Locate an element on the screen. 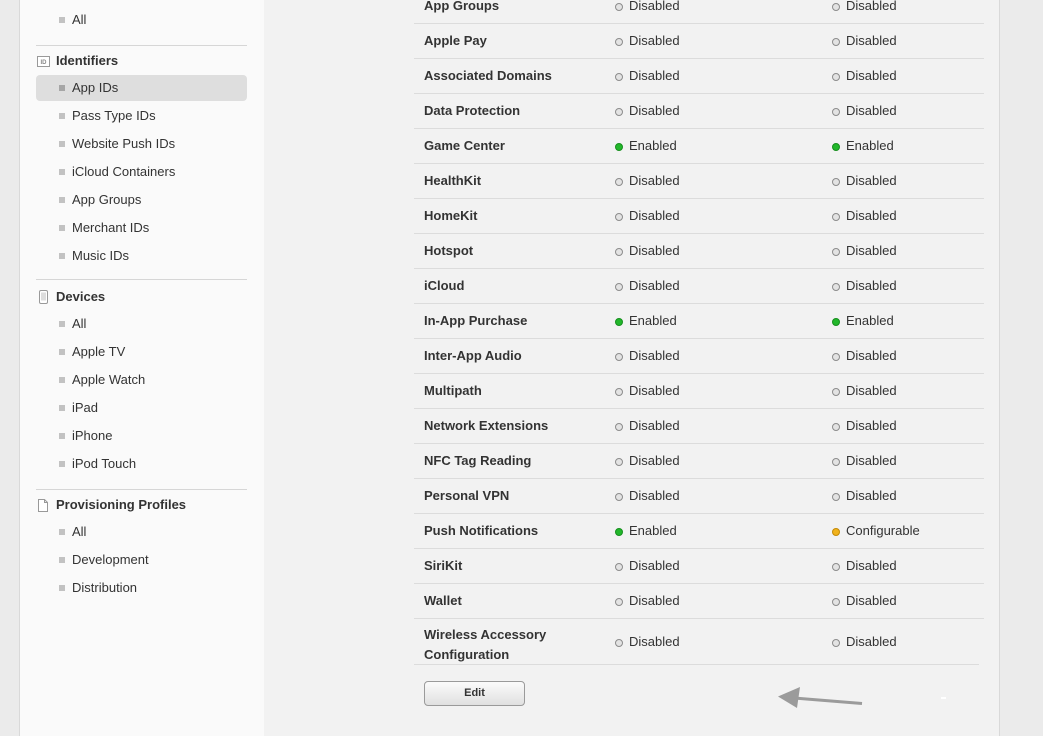  capability-name: Inter-App Audio is located at coordinates (473, 355).